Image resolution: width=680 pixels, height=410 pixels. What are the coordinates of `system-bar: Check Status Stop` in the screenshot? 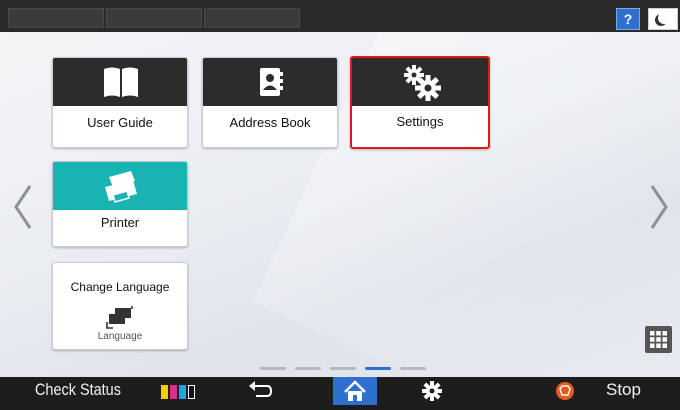 It's located at (340, 391).